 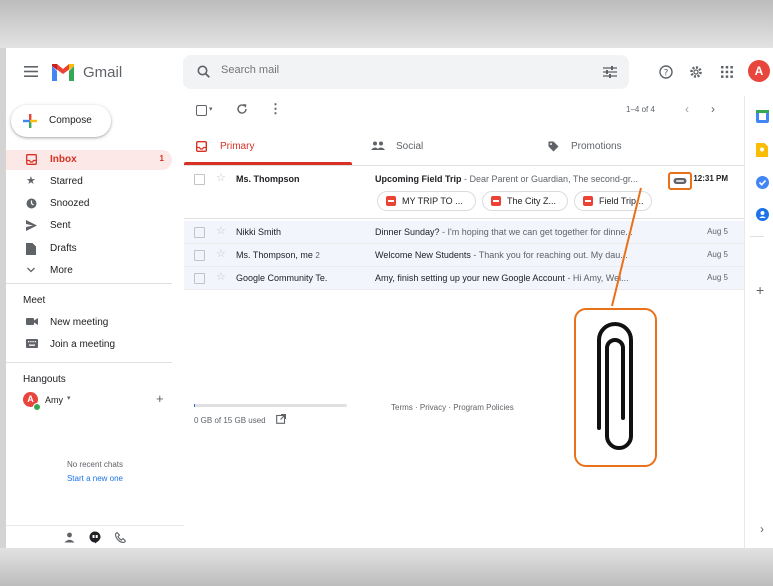 I want to click on top-frame, so click(x=386, y=24).